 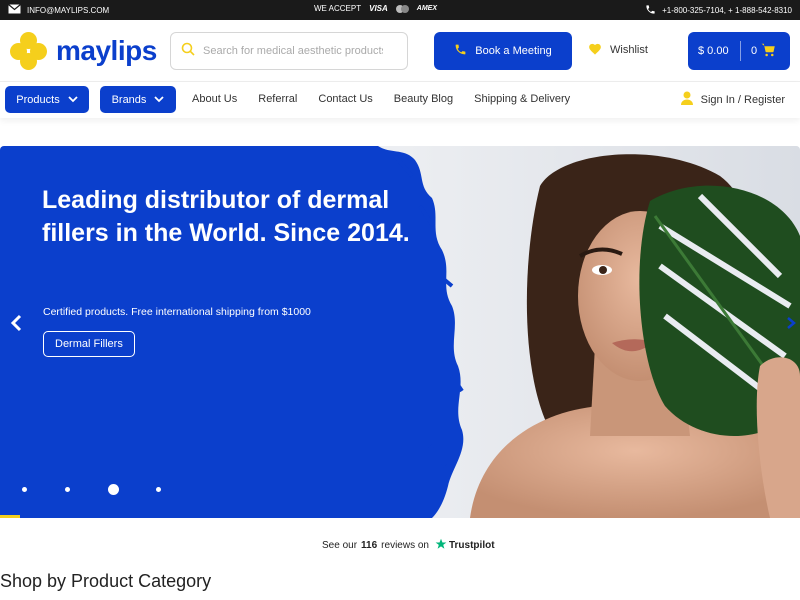 I want to click on slider-pagination, so click(x=110, y=489).